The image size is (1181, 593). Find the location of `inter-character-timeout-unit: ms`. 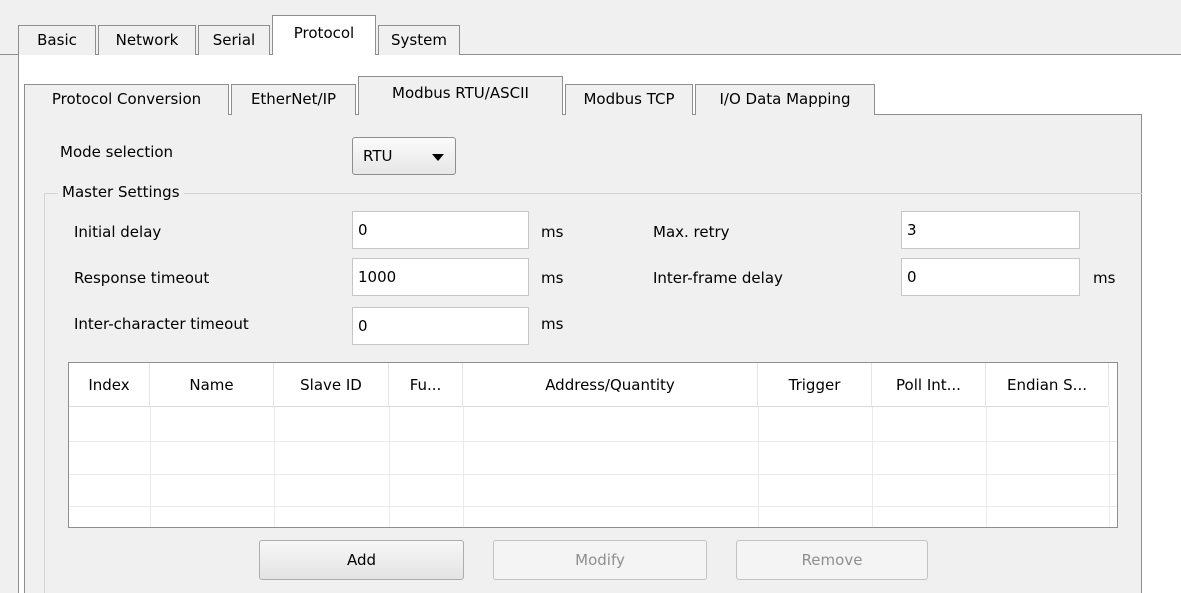

inter-character-timeout-unit: ms is located at coordinates (552, 324).